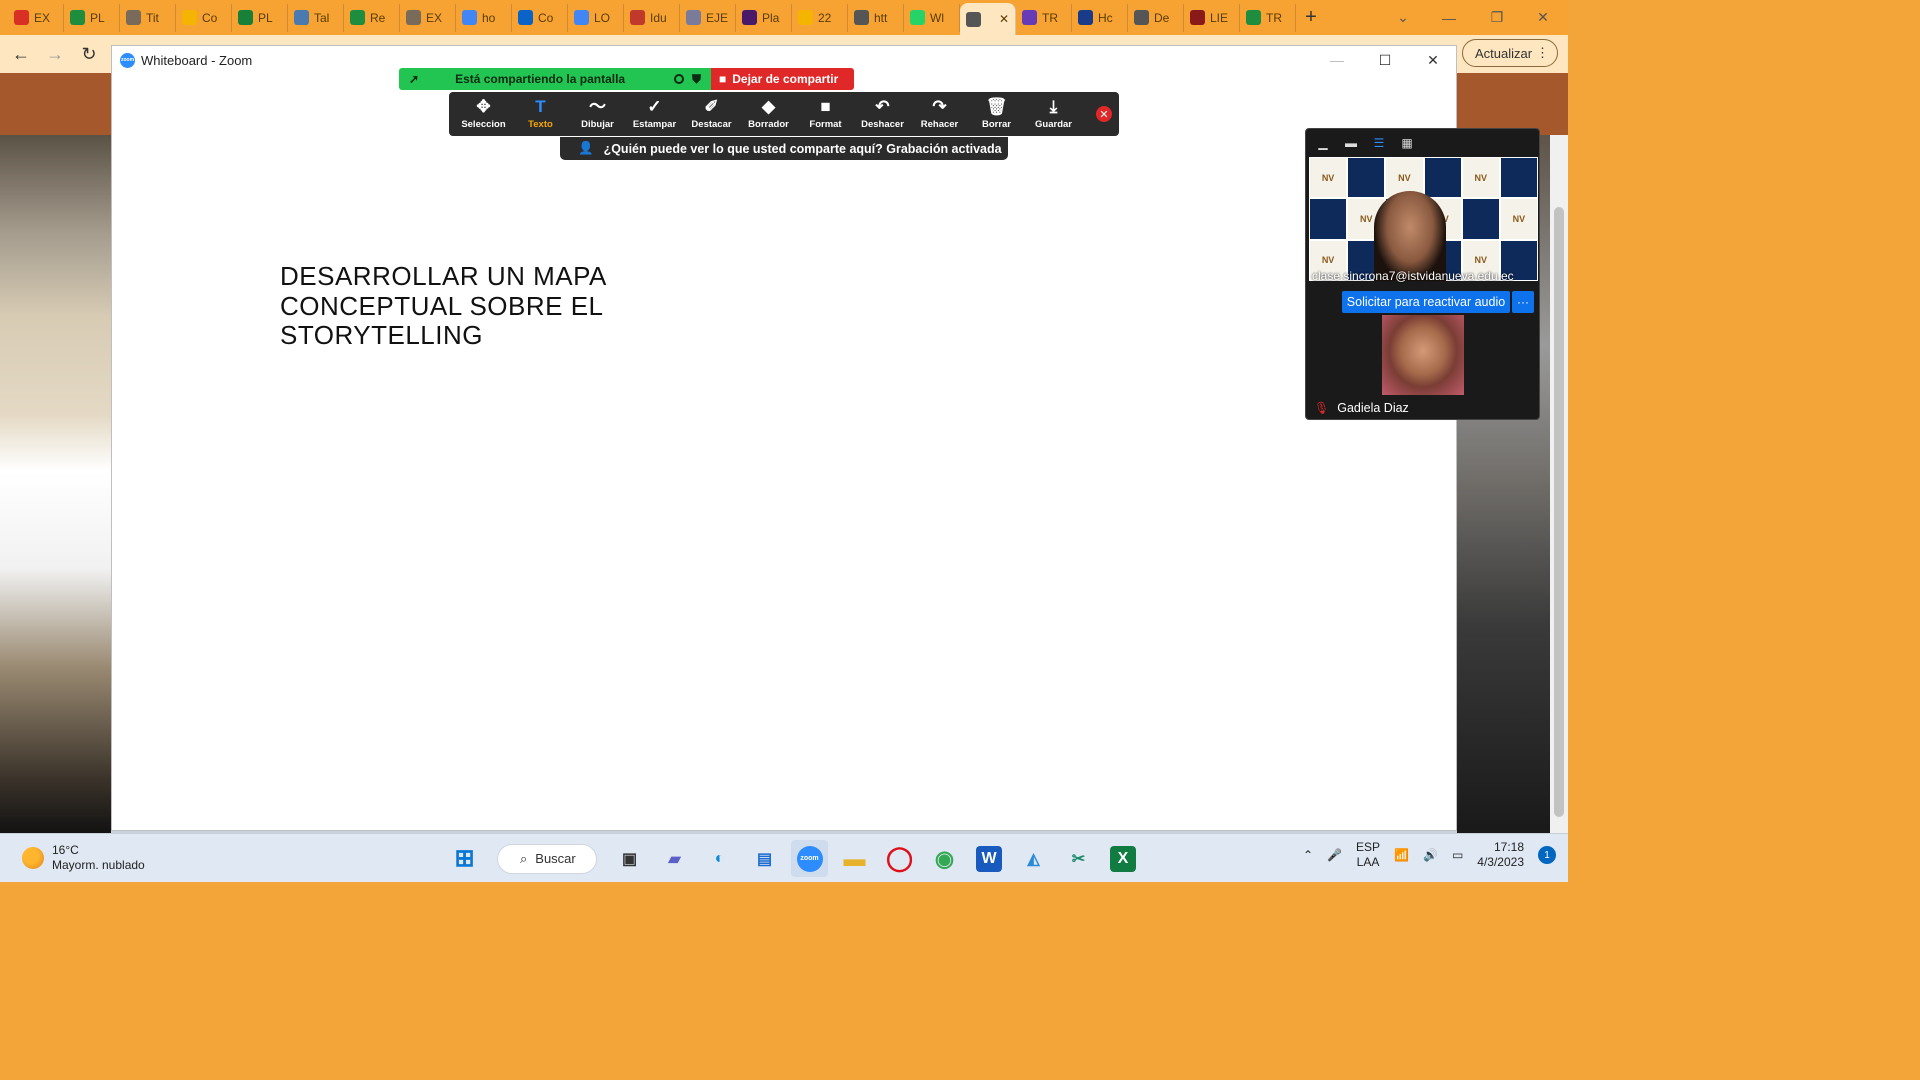 The width and height of the screenshot is (1920, 1080). Describe the element at coordinates (1274, 17) in the screenshot. I see `tab-label: TR` at that location.